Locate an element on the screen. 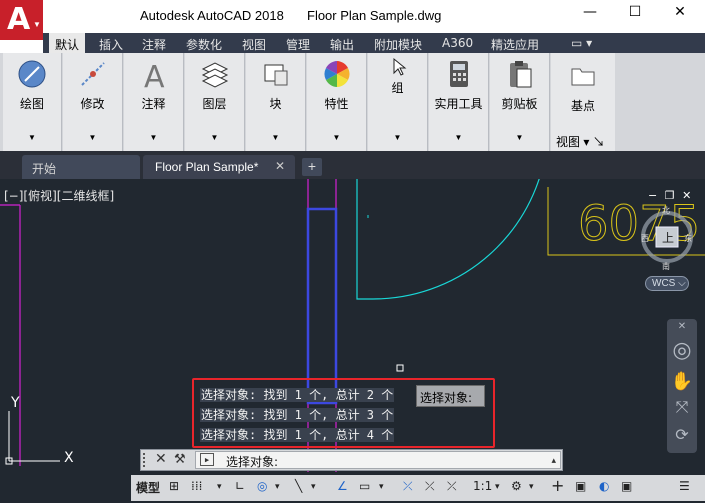 Image resolution: width=705 pixels, height=503 pixels. minimize-button: — is located at coordinates (590, 16).